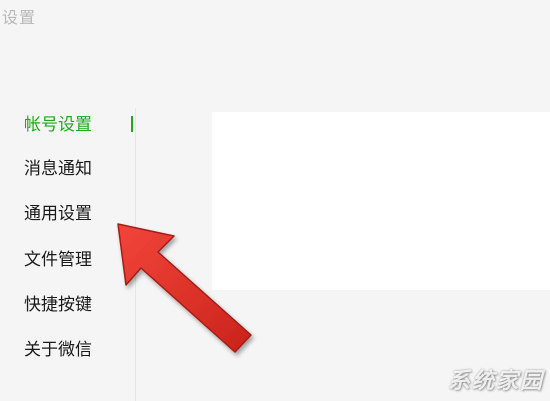  Describe the element at coordinates (132, 124) in the screenshot. I see `active-indicator` at that location.